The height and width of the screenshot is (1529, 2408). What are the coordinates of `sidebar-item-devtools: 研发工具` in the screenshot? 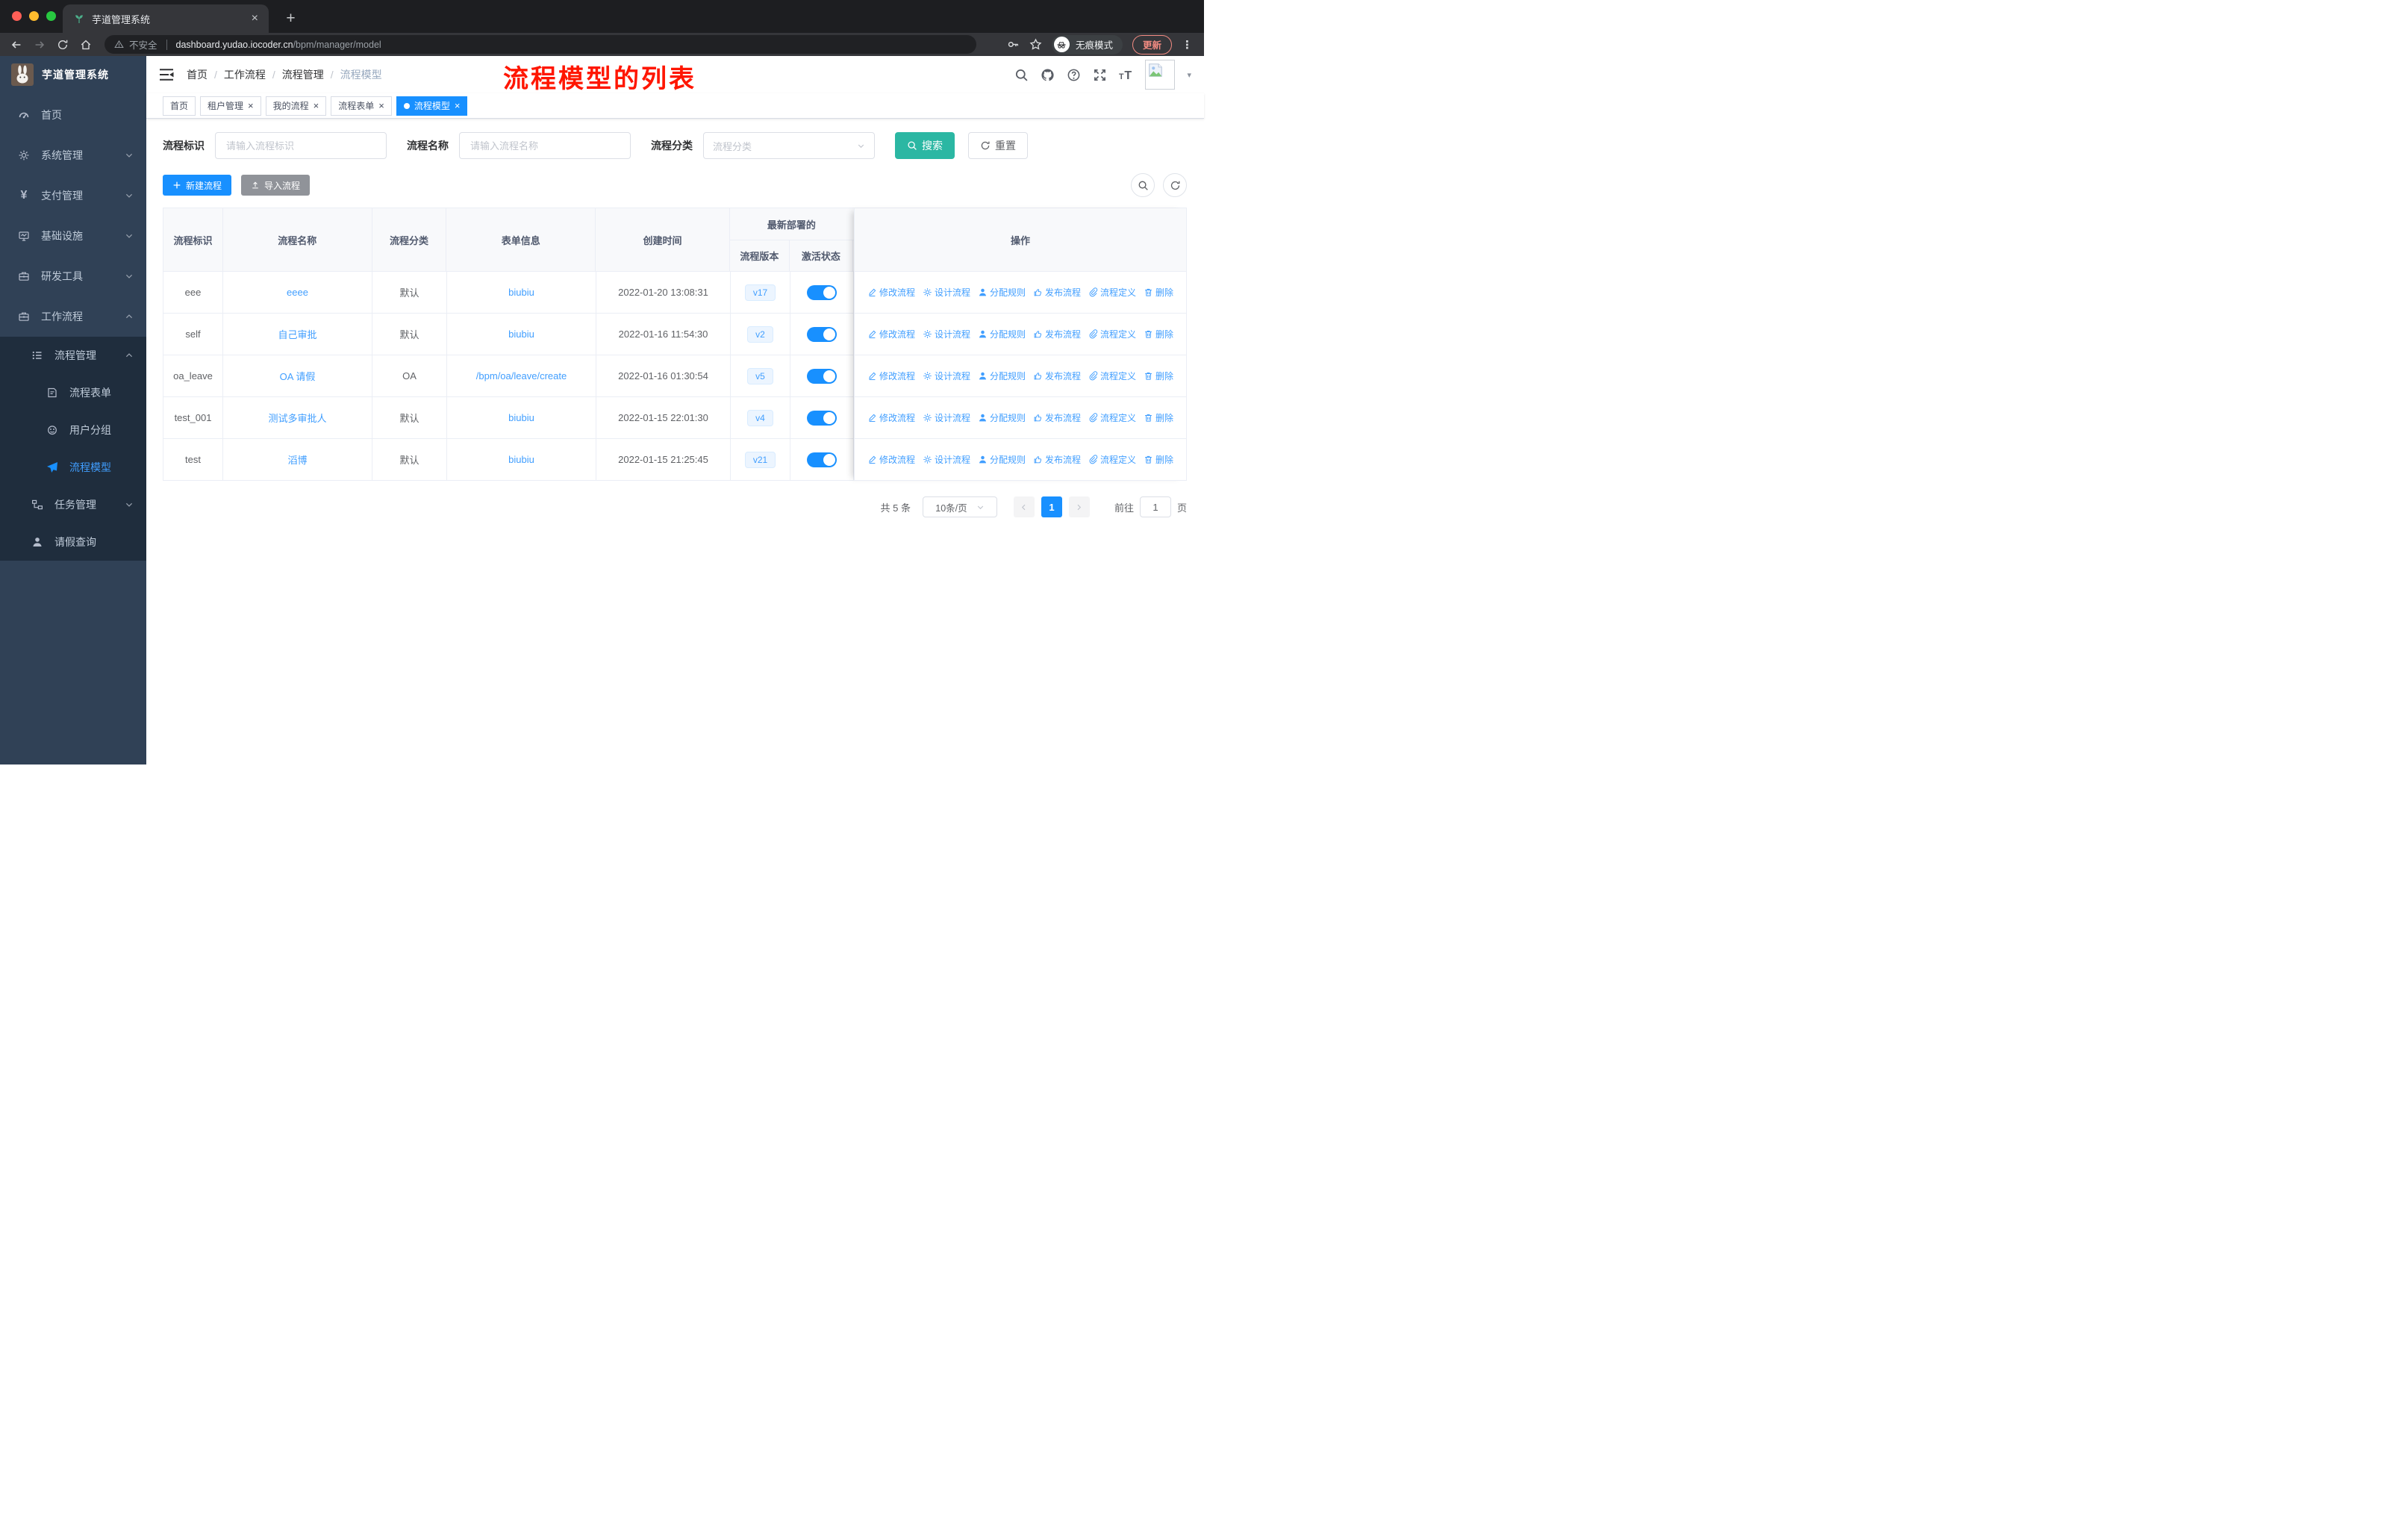 It's located at (73, 276).